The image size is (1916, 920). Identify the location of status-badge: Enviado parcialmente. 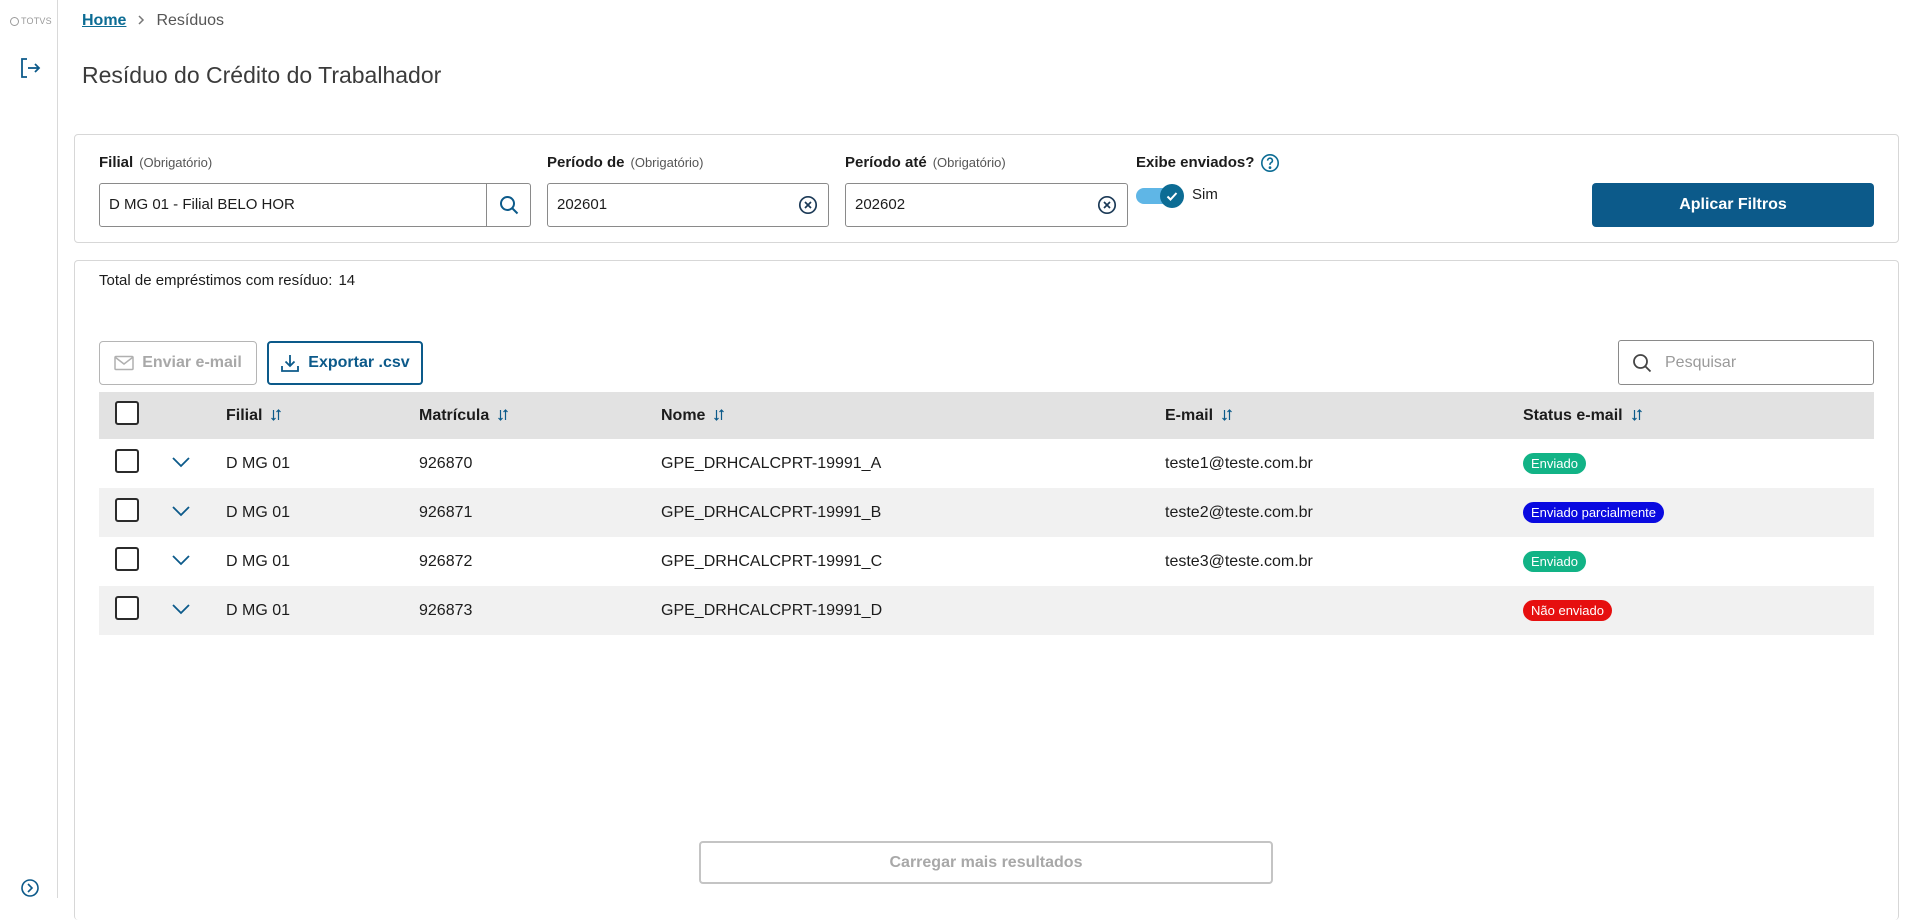
(1594, 512).